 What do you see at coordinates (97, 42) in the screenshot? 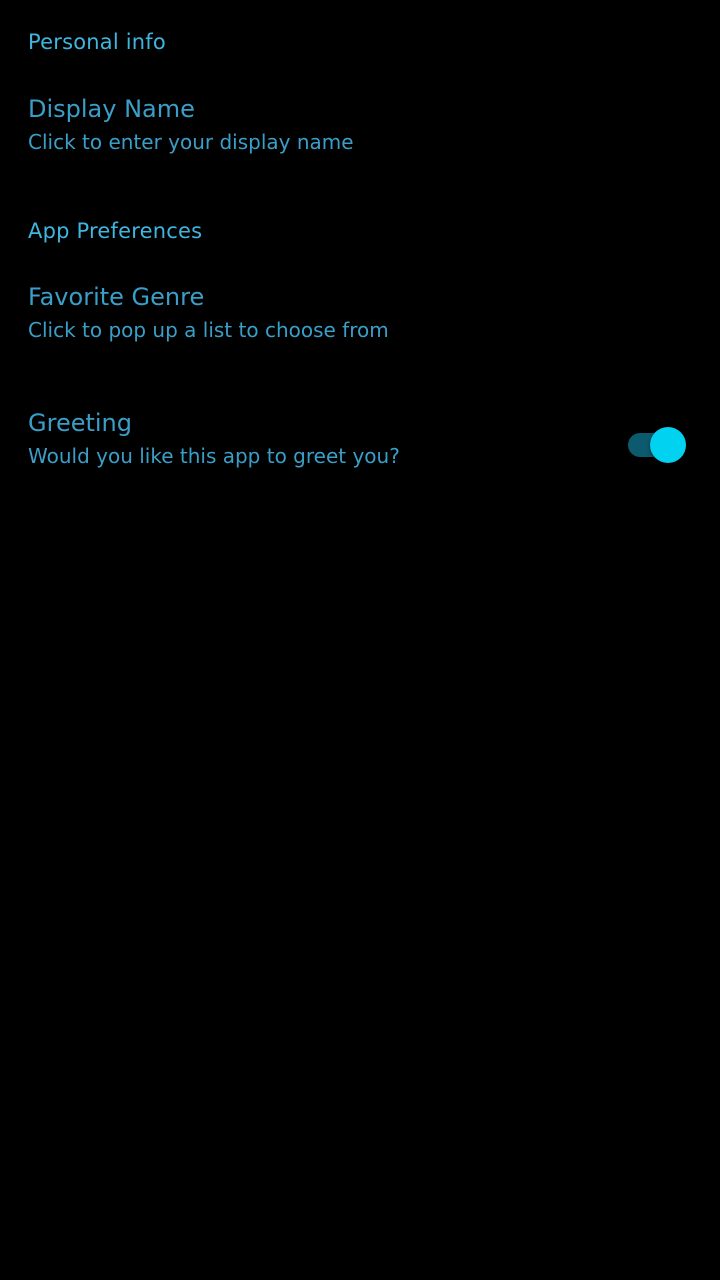
I see `category-personal-info: Personal info` at bounding box center [97, 42].